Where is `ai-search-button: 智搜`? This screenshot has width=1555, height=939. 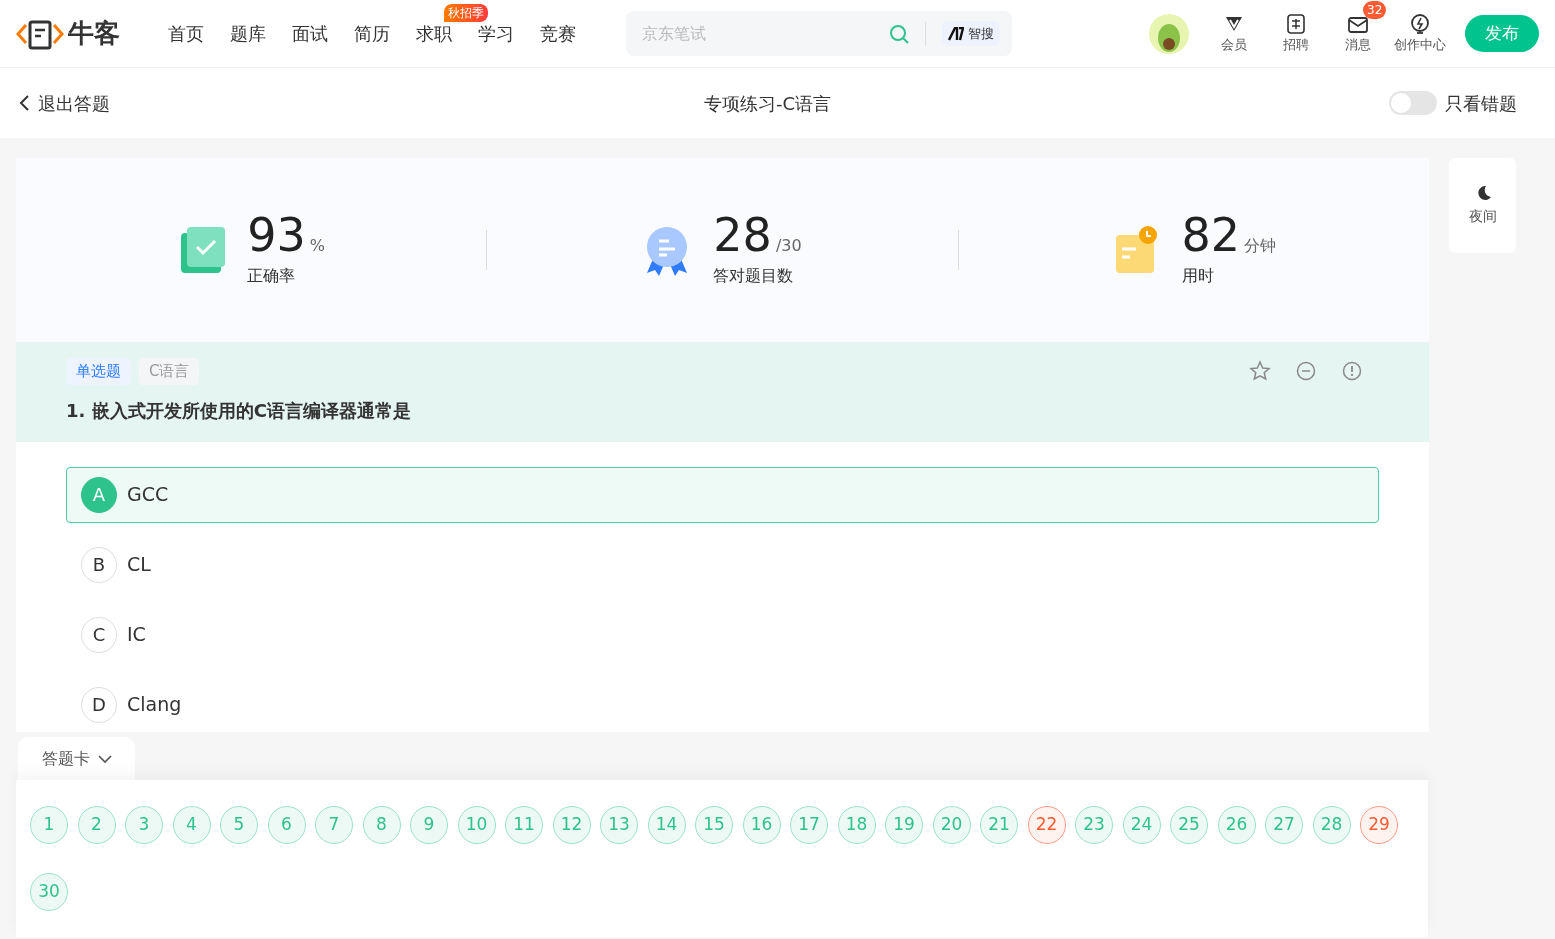 ai-search-button: 智搜 is located at coordinates (971, 33).